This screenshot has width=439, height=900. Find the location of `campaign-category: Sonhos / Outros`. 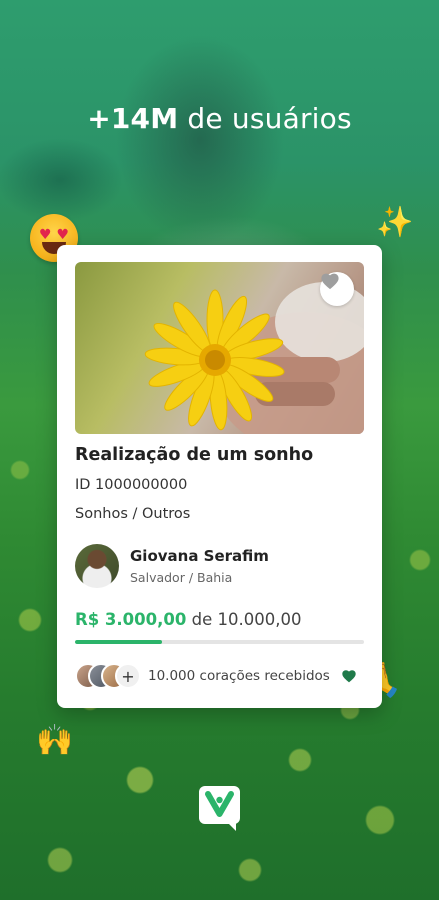

campaign-category: Sonhos / Outros is located at coordinates (133, 514).